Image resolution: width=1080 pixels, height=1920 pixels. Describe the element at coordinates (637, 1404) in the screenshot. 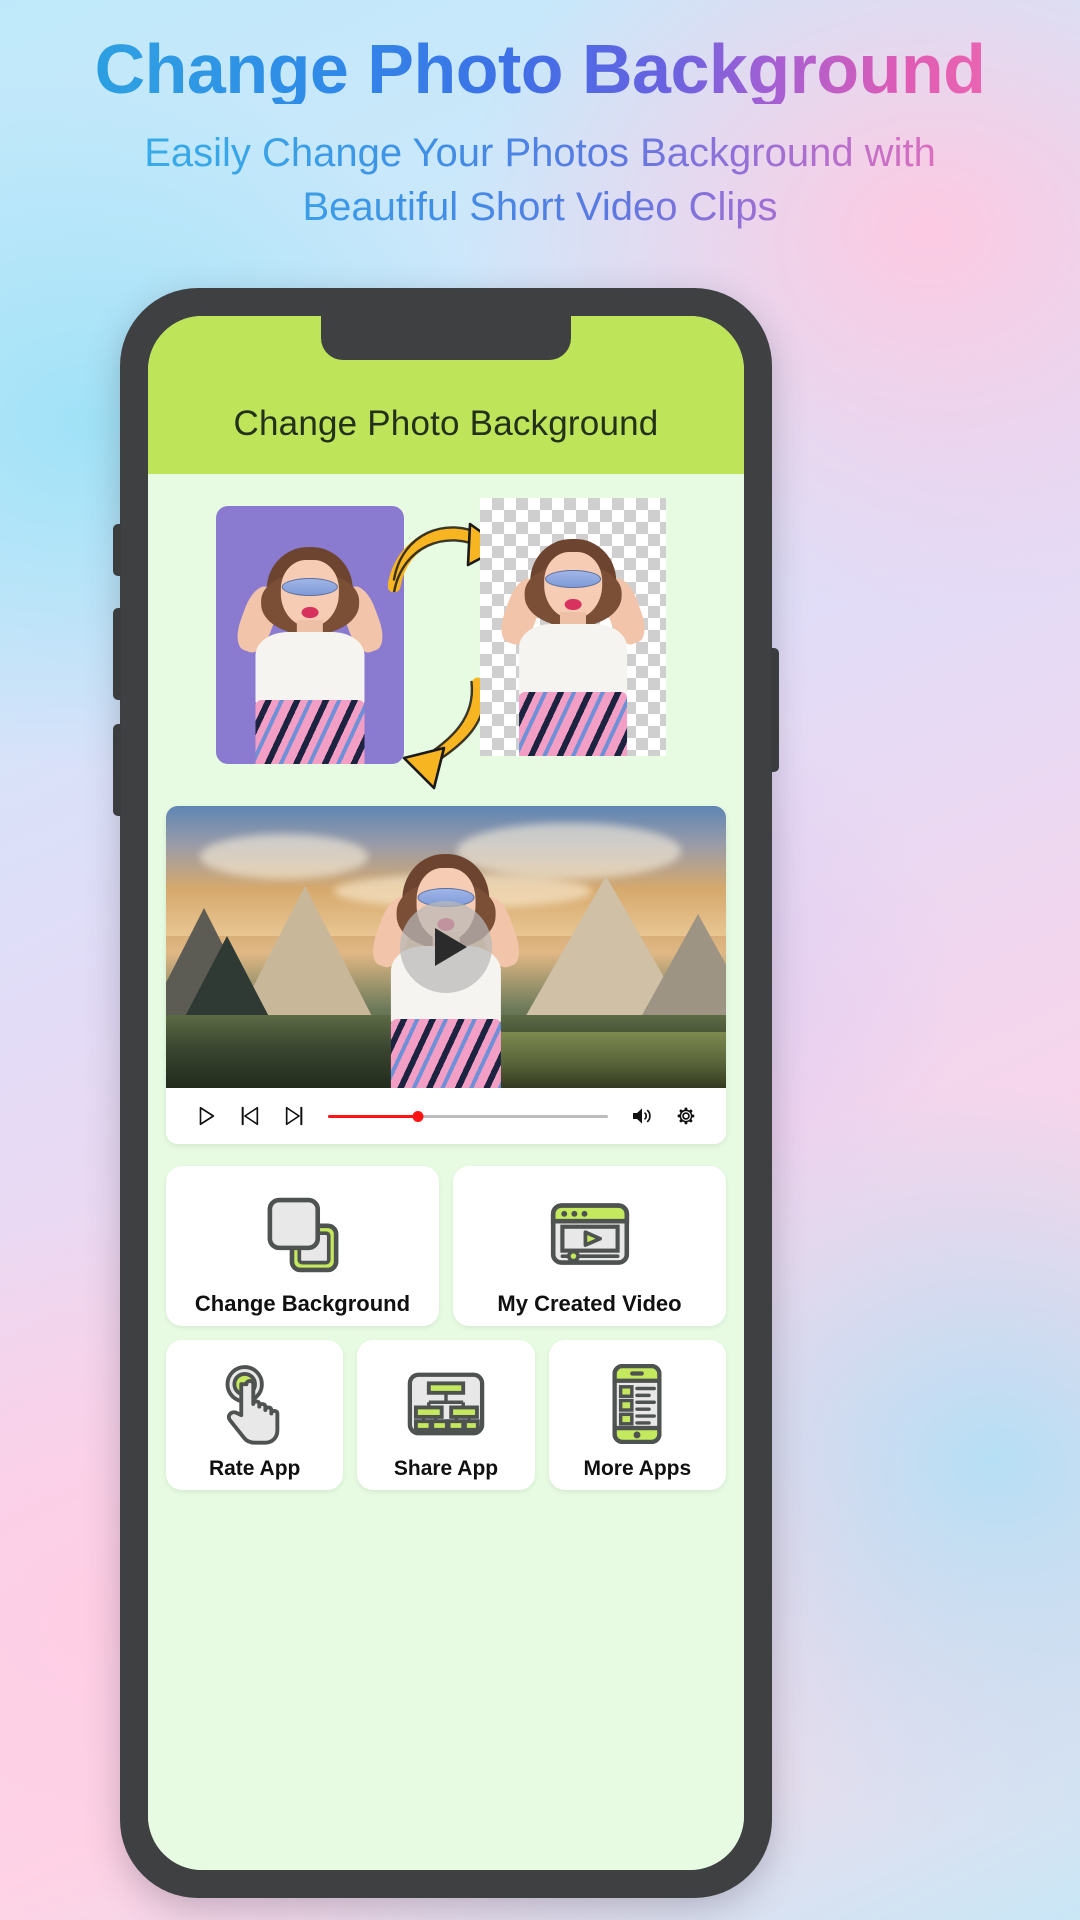

I see `mobile-apps-list-icon` at that location.